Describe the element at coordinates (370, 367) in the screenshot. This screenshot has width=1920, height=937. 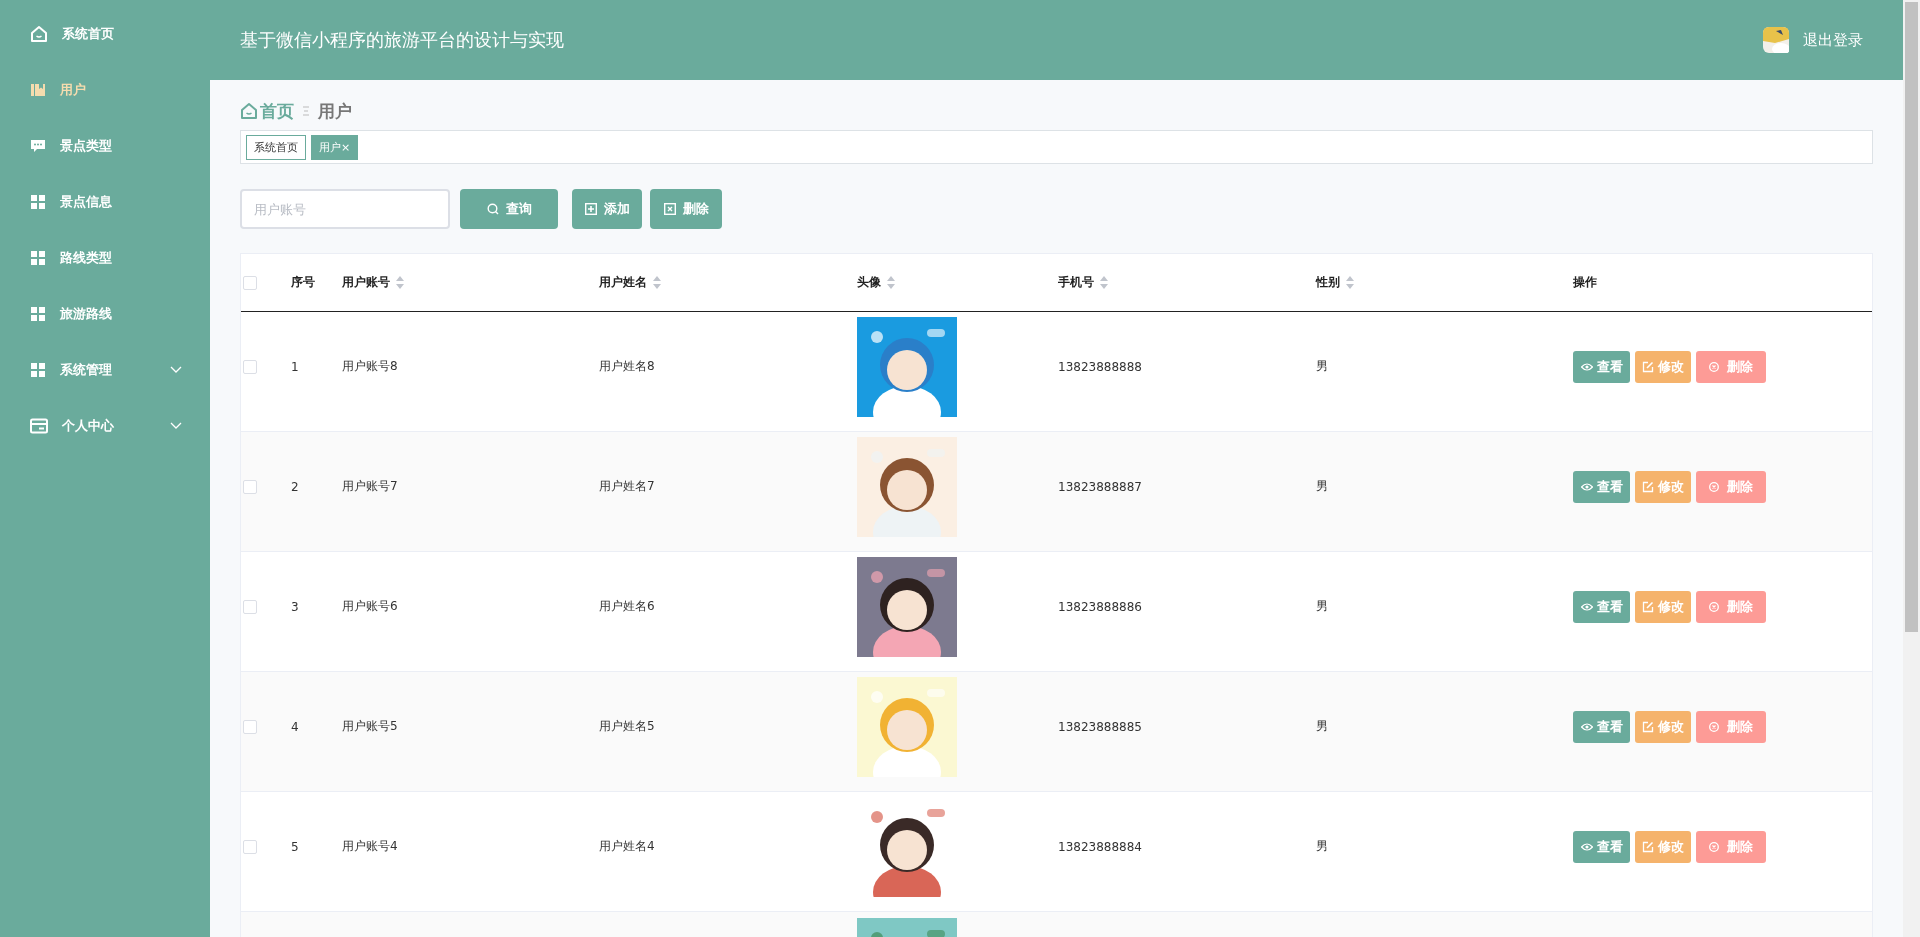
I see `table-cell-text: 用户账号8` at that location.